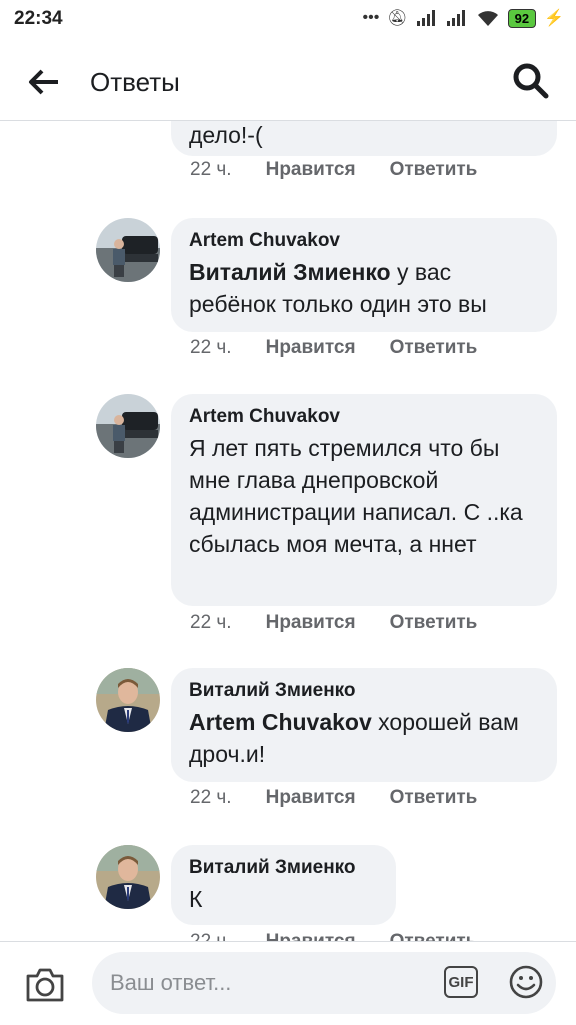 The width and height of the screenshot is (576, 1025). I want to click on search-icon, so click(531, 81).